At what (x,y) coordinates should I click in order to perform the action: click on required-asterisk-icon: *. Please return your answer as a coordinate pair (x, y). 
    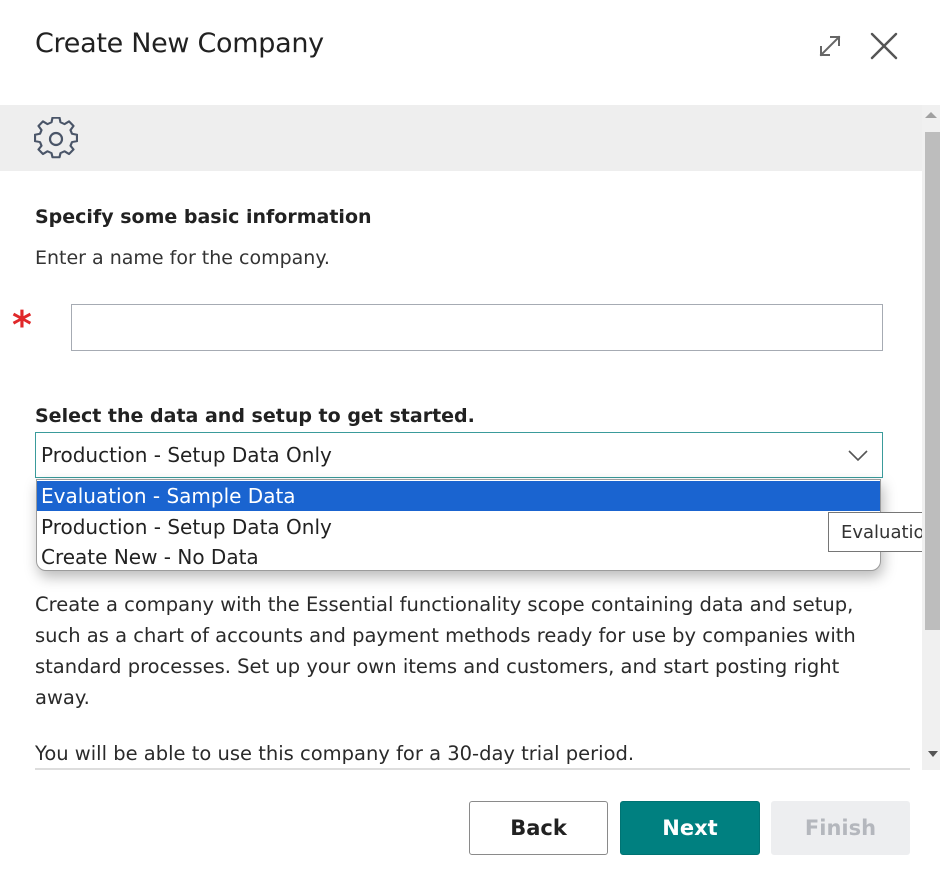
    Looking at the image, I should click on (22, 325).